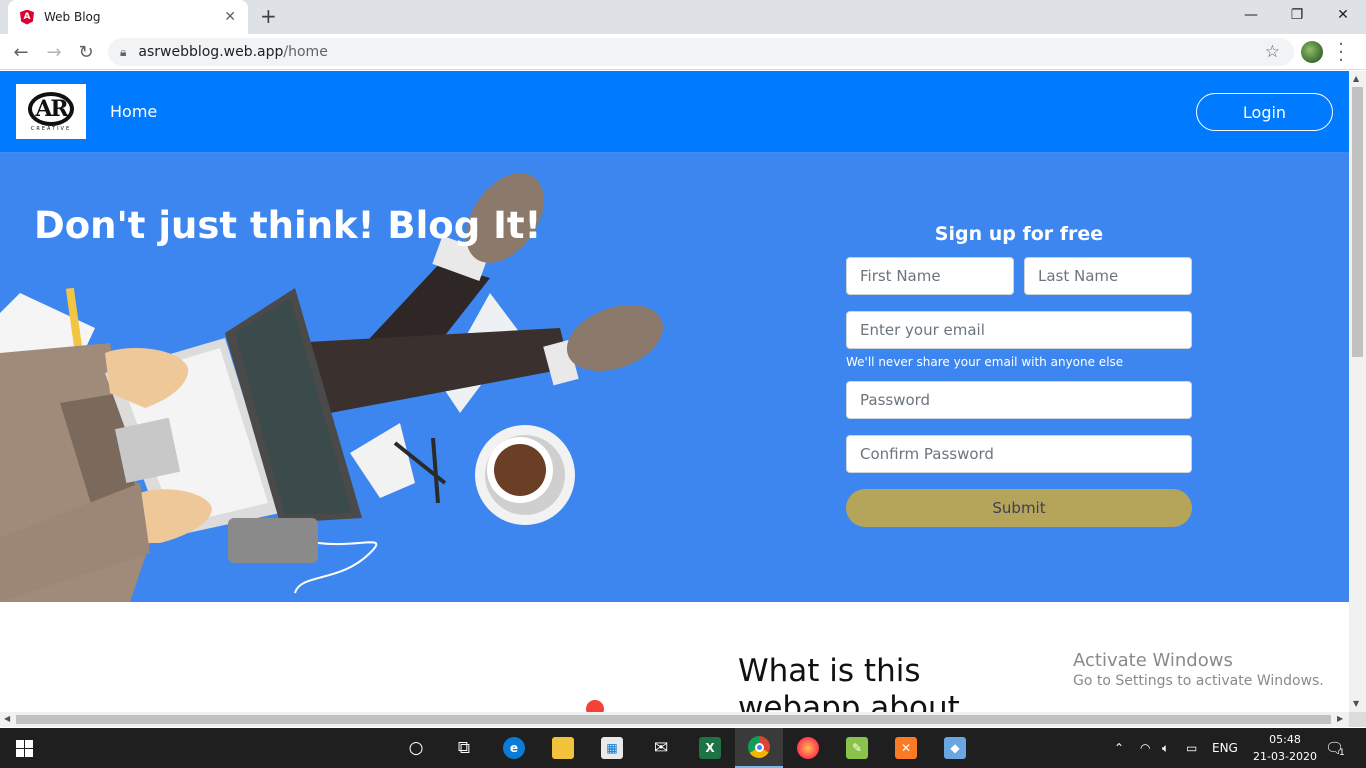 The image size is (1366, 768). I want to click on password-input, so click(1019, 400).